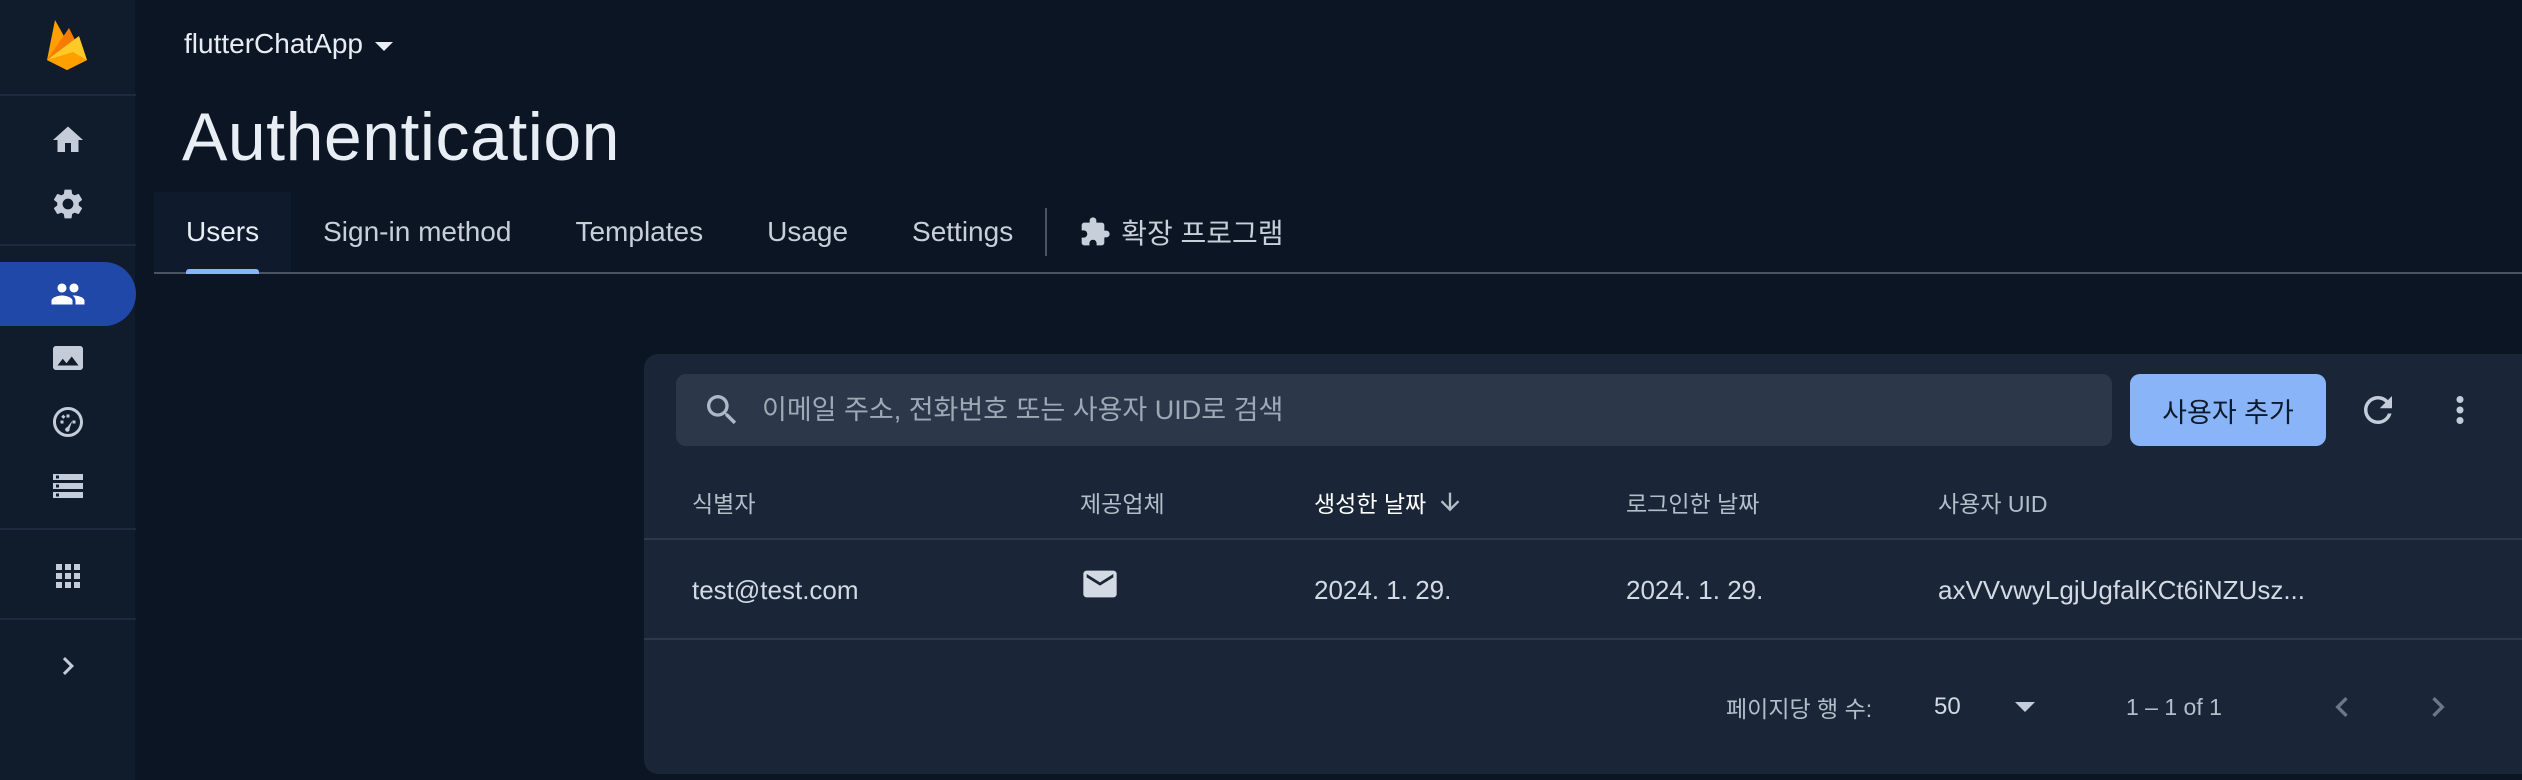 The image size is (2522, 780). Describe the element at coordinates (223, 233) in the screenshot. I see `tab-users: Users` at that location.